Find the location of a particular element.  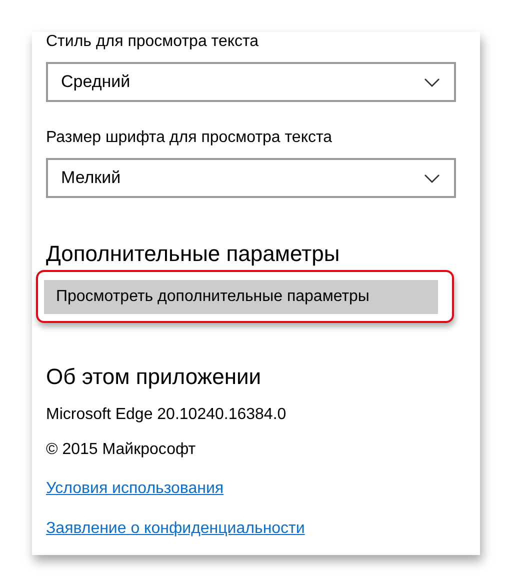

style-dropdown: Средний is located at coordinates (251, 82).